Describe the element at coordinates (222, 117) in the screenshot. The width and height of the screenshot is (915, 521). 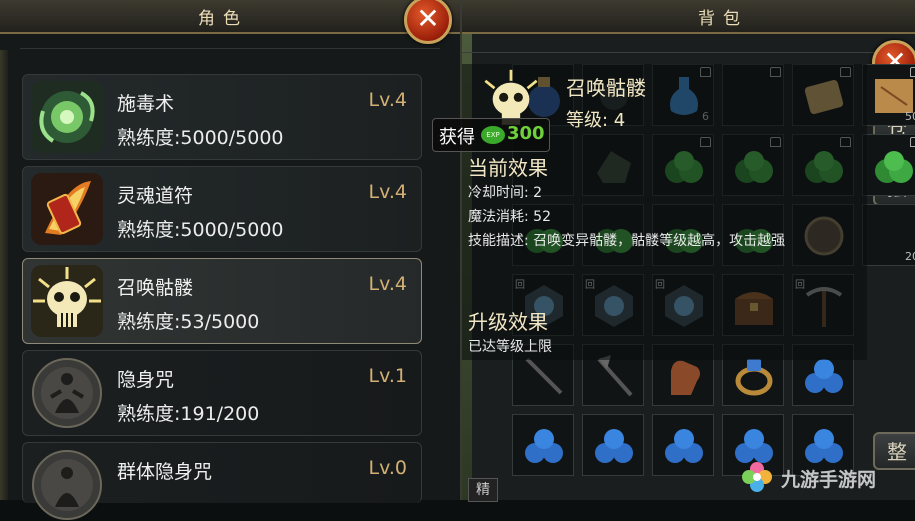
I see `skill-row-poison: 施毒术 熟练度:5000/5000 Lv.4` at that location.